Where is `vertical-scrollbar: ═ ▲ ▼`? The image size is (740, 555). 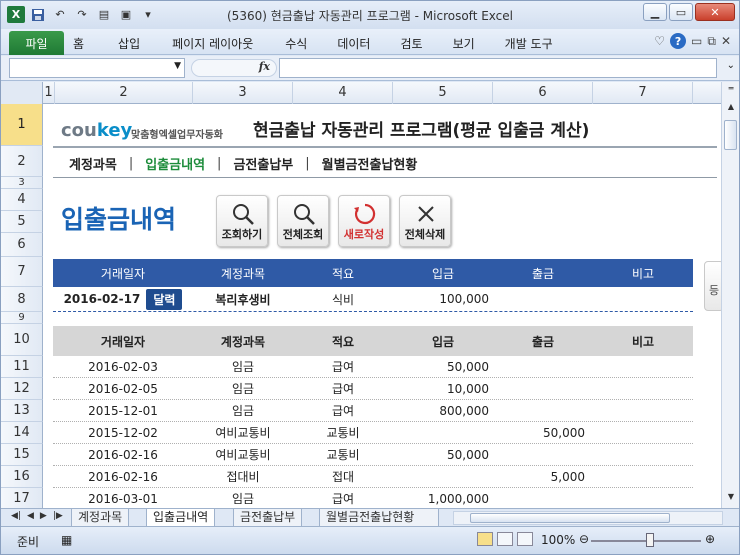 vertical-scrollbar: ═ ▲ ▼ is located at coordinates (730, 295).